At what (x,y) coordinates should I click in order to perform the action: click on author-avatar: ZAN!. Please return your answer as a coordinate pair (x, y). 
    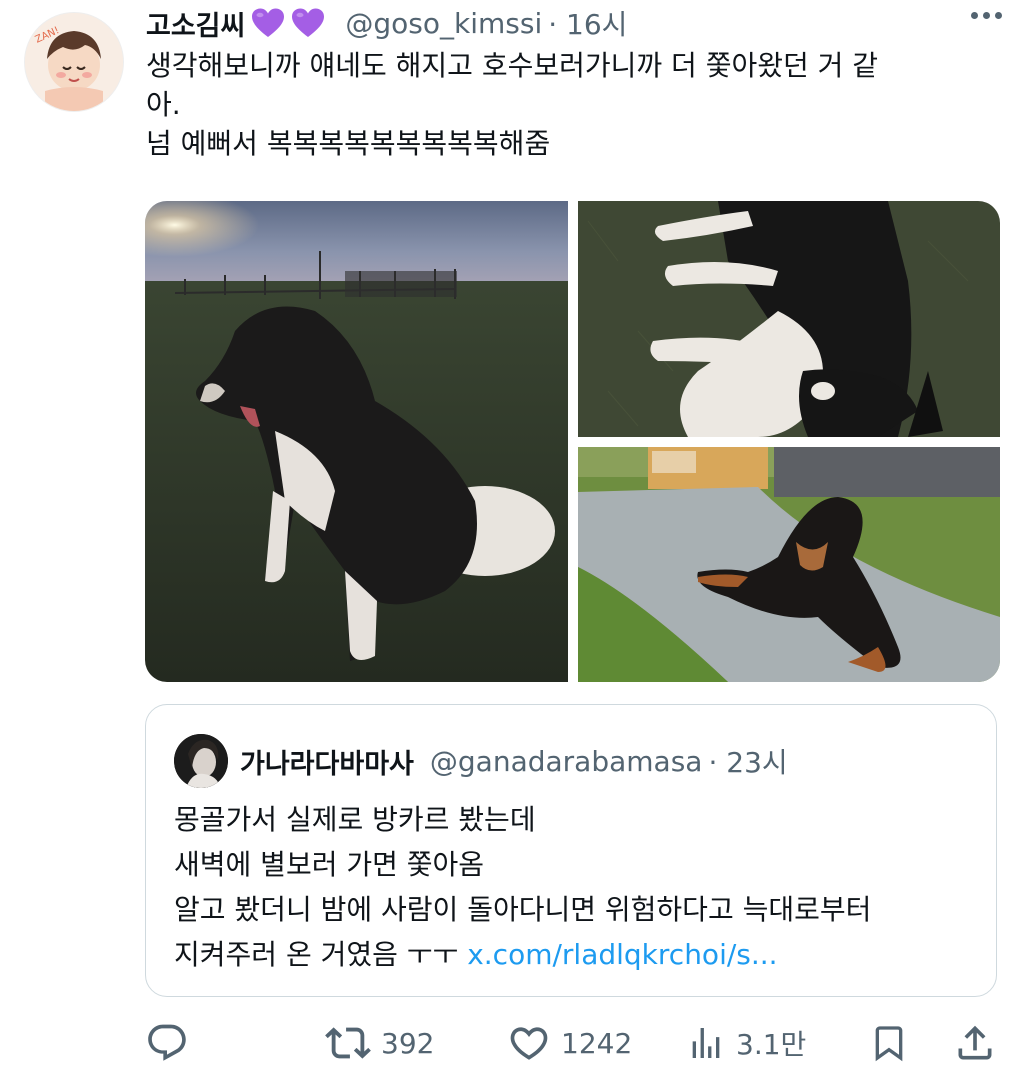
    Looking at the image, I should click on (74, 62).